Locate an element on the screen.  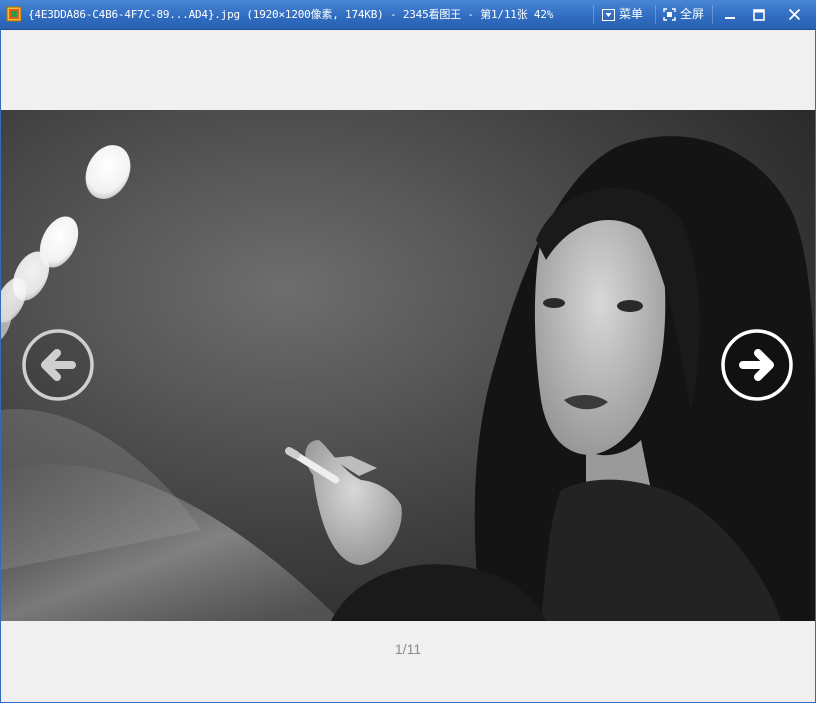
arrow-right-icon is located at coordinates (757, 365).